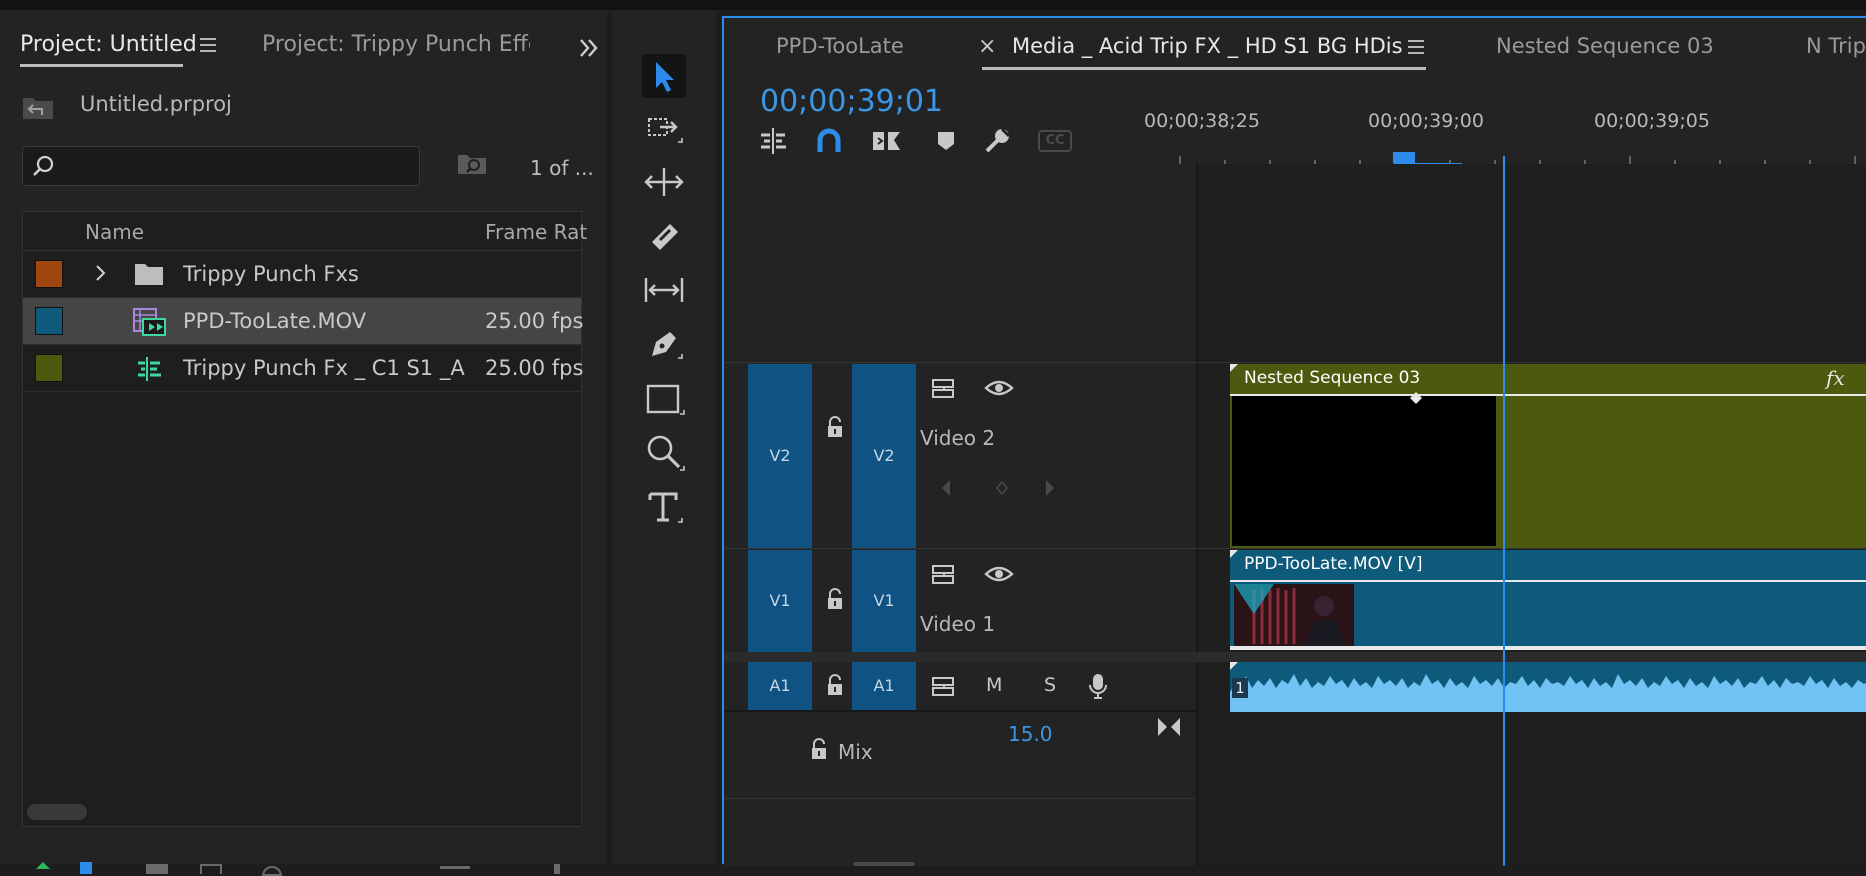 This screenshot has width=1866, height=876. Describe the element at coordinates (1548, 581) in the screenshot. I see `opacity-line` at that location.